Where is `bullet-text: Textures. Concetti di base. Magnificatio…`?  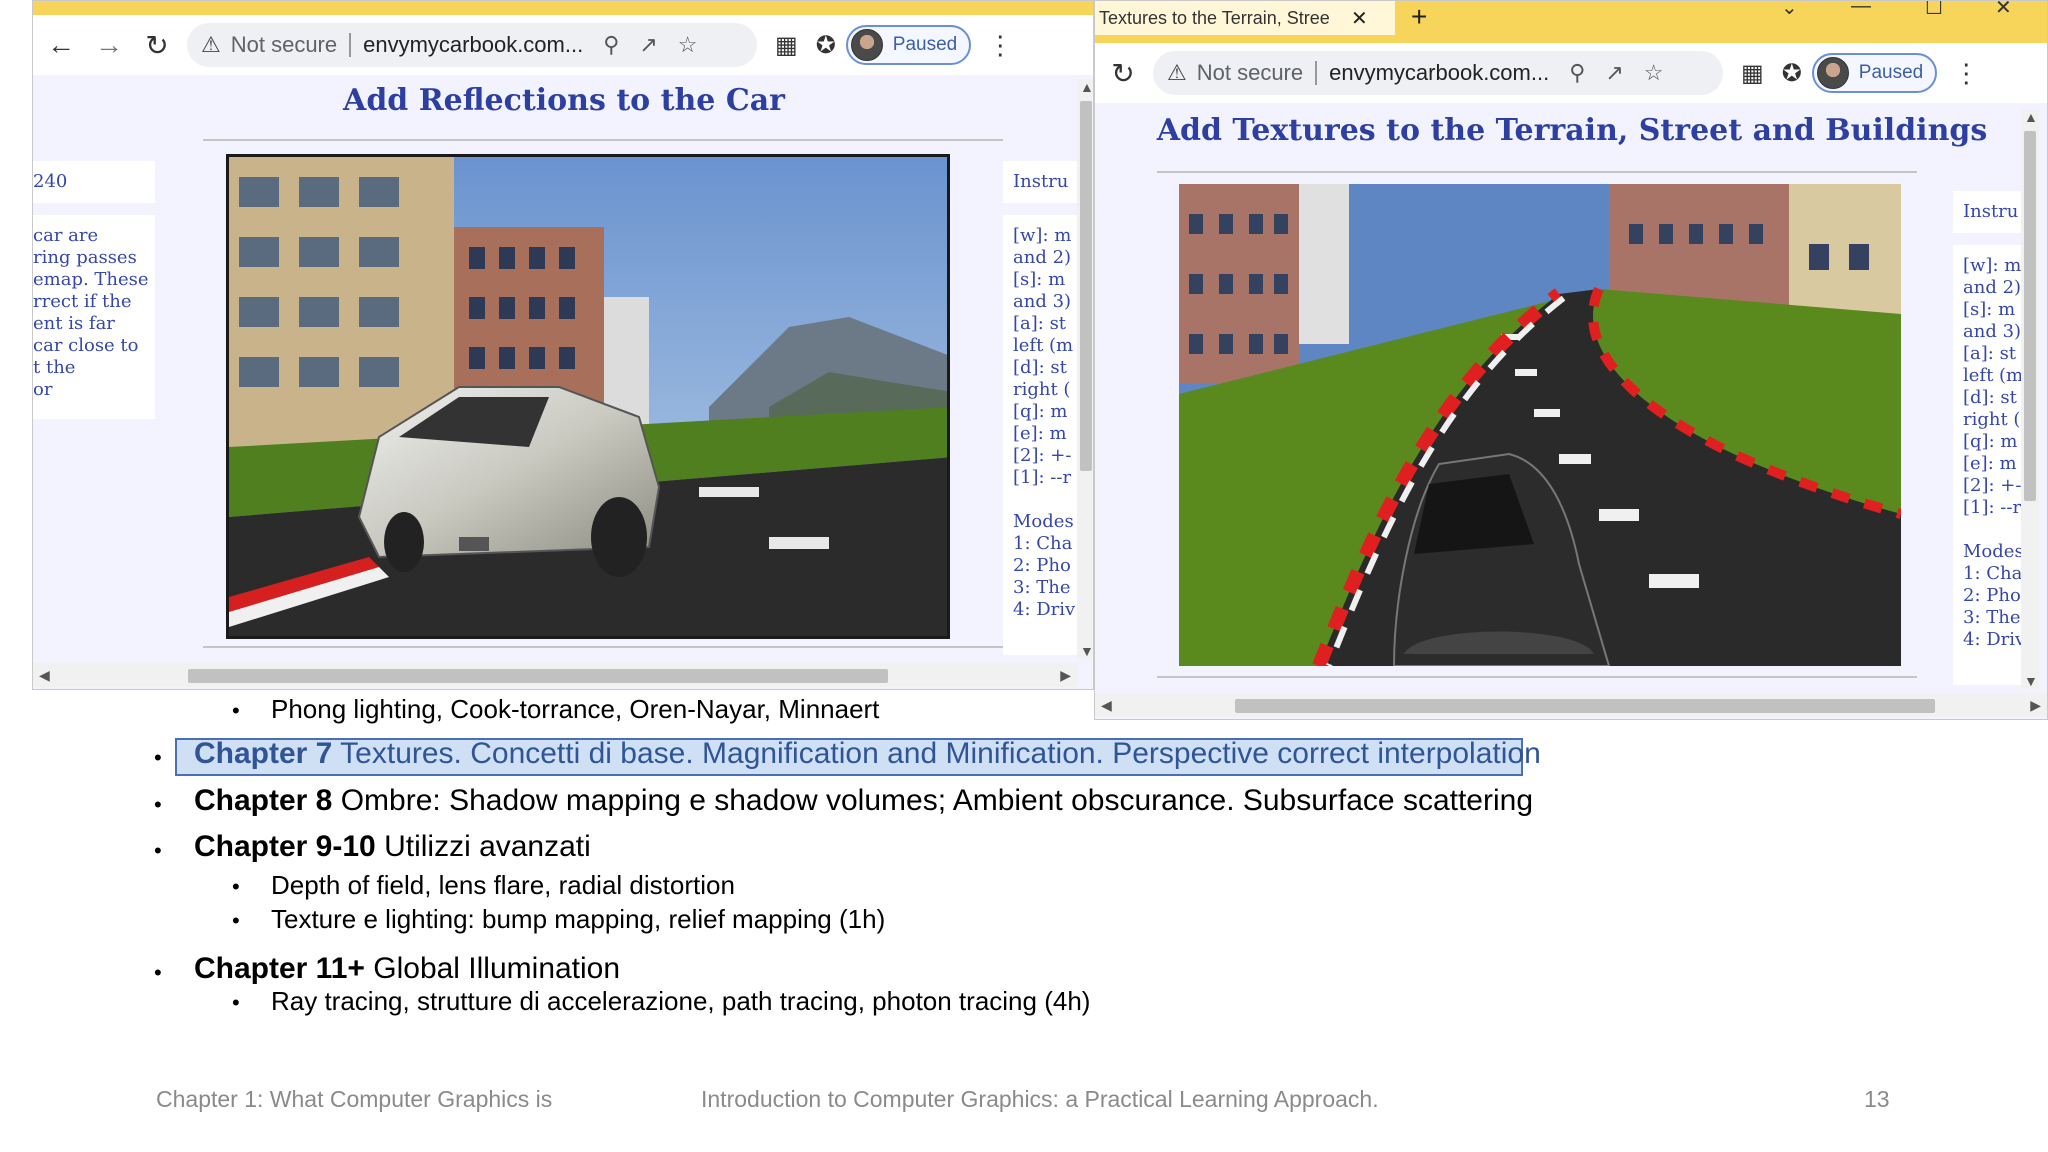
bullet-text: Textures. Concetti di base. Magnificatio… is located at coordinates (936, 753).